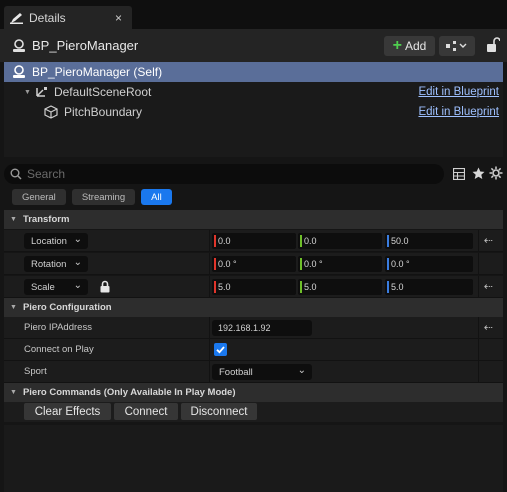 Image resolution: width=507 pixels, height=492 pixels. What do you see at coordinates (219, 411) in the screenshot?
I see `disconnect-button: Disconnect` at bounding box center [219, 411].